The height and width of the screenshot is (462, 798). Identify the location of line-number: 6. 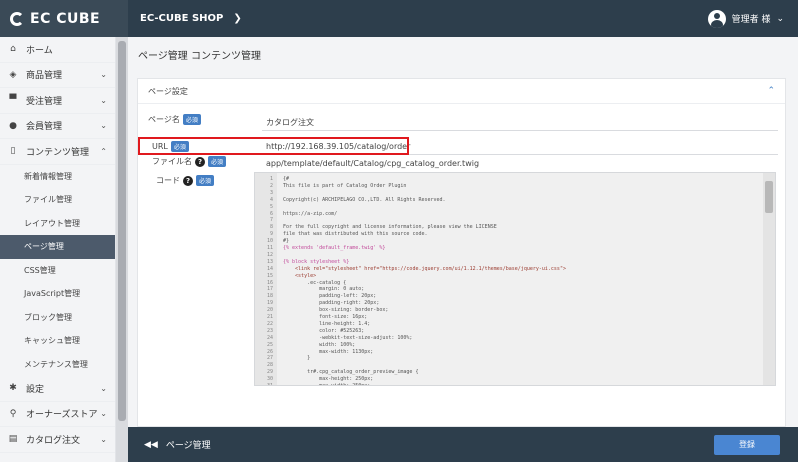
(271, 213).